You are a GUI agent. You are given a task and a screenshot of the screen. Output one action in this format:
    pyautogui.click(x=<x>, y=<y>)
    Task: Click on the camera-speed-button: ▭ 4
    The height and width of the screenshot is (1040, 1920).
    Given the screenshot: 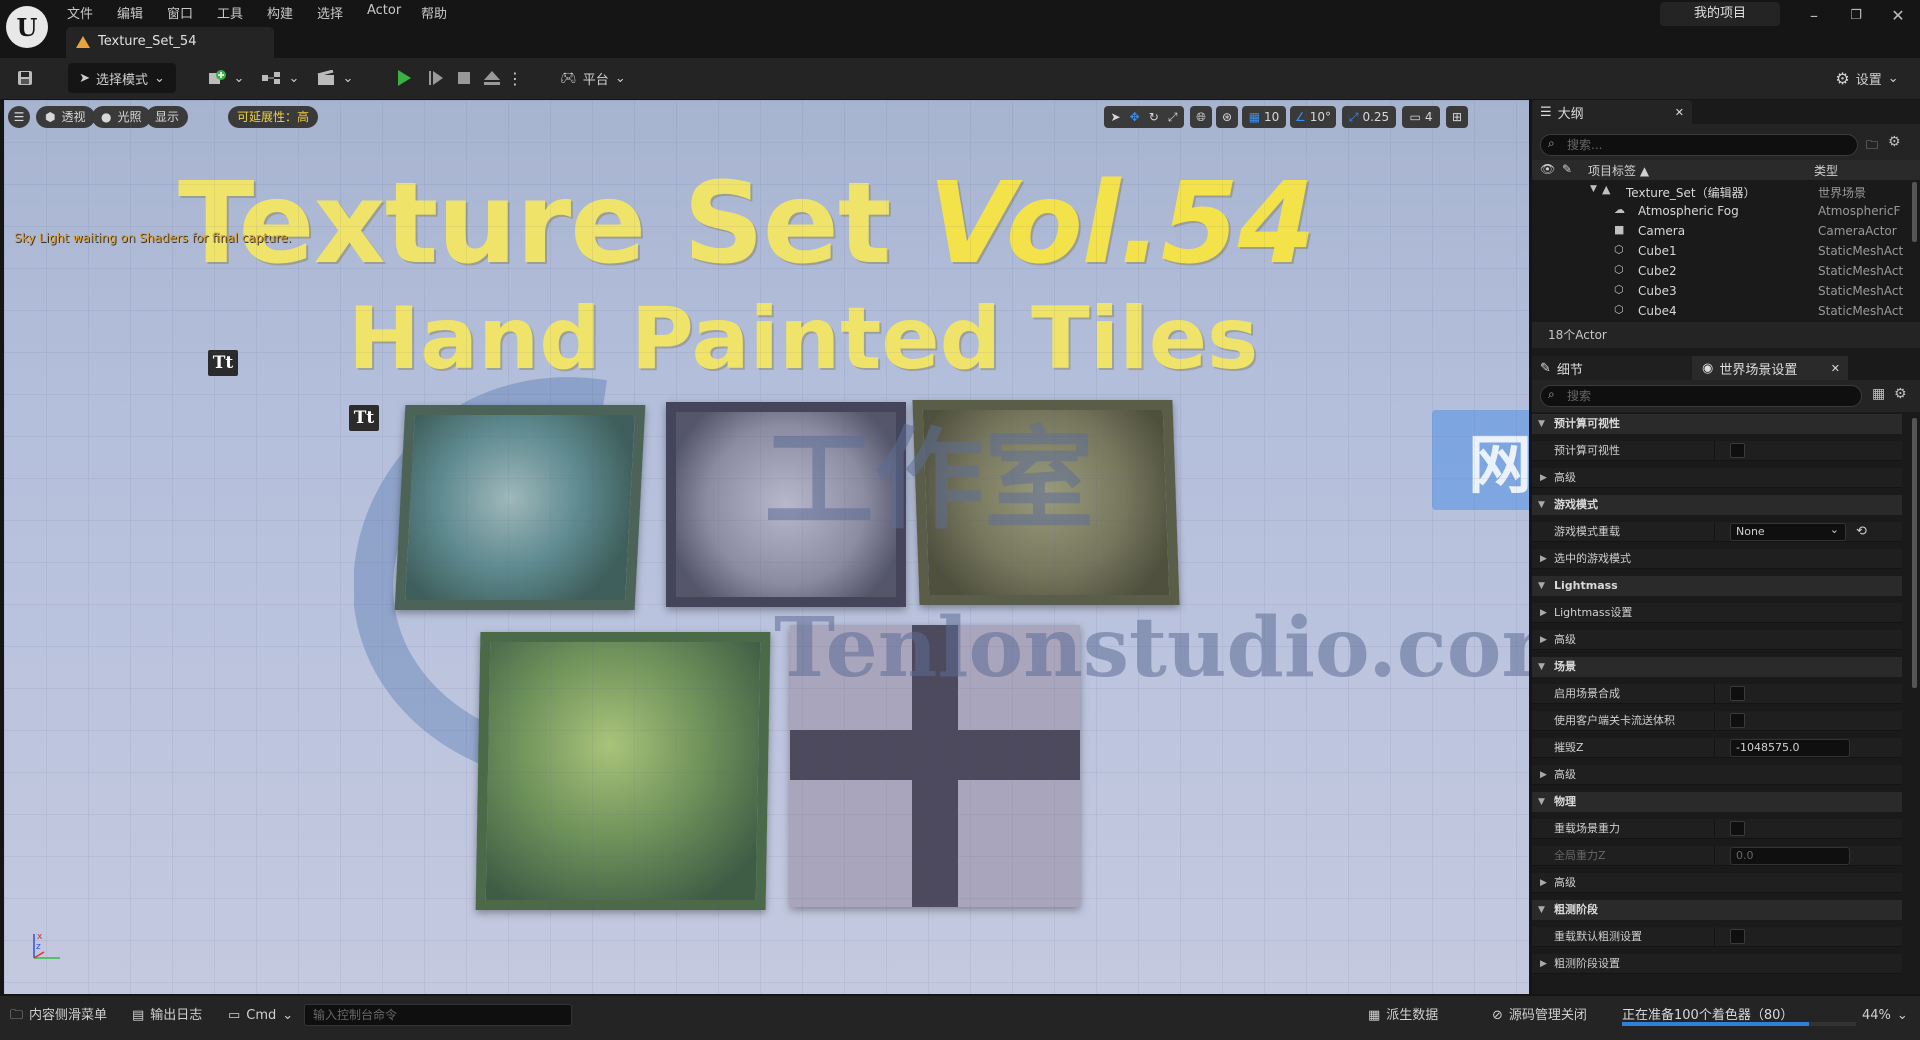 What is the action you would take?
    pyautogui.click(x=1421, y=117)
    